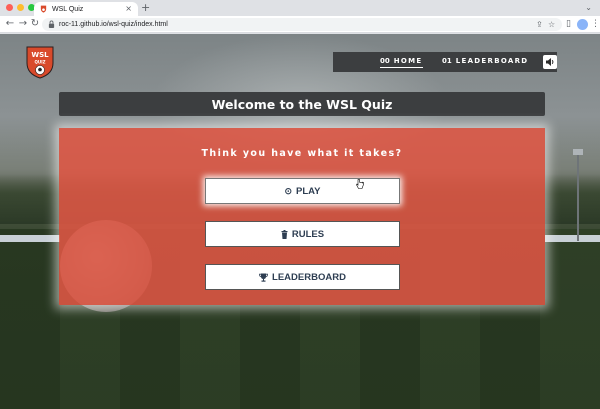 The width and height of the screenshot is (600, 409). What do you see at coordinates (551, 24) in the screenshot?
I see `bookmark-star-icon: ☆` at bounding box center [551, 24].